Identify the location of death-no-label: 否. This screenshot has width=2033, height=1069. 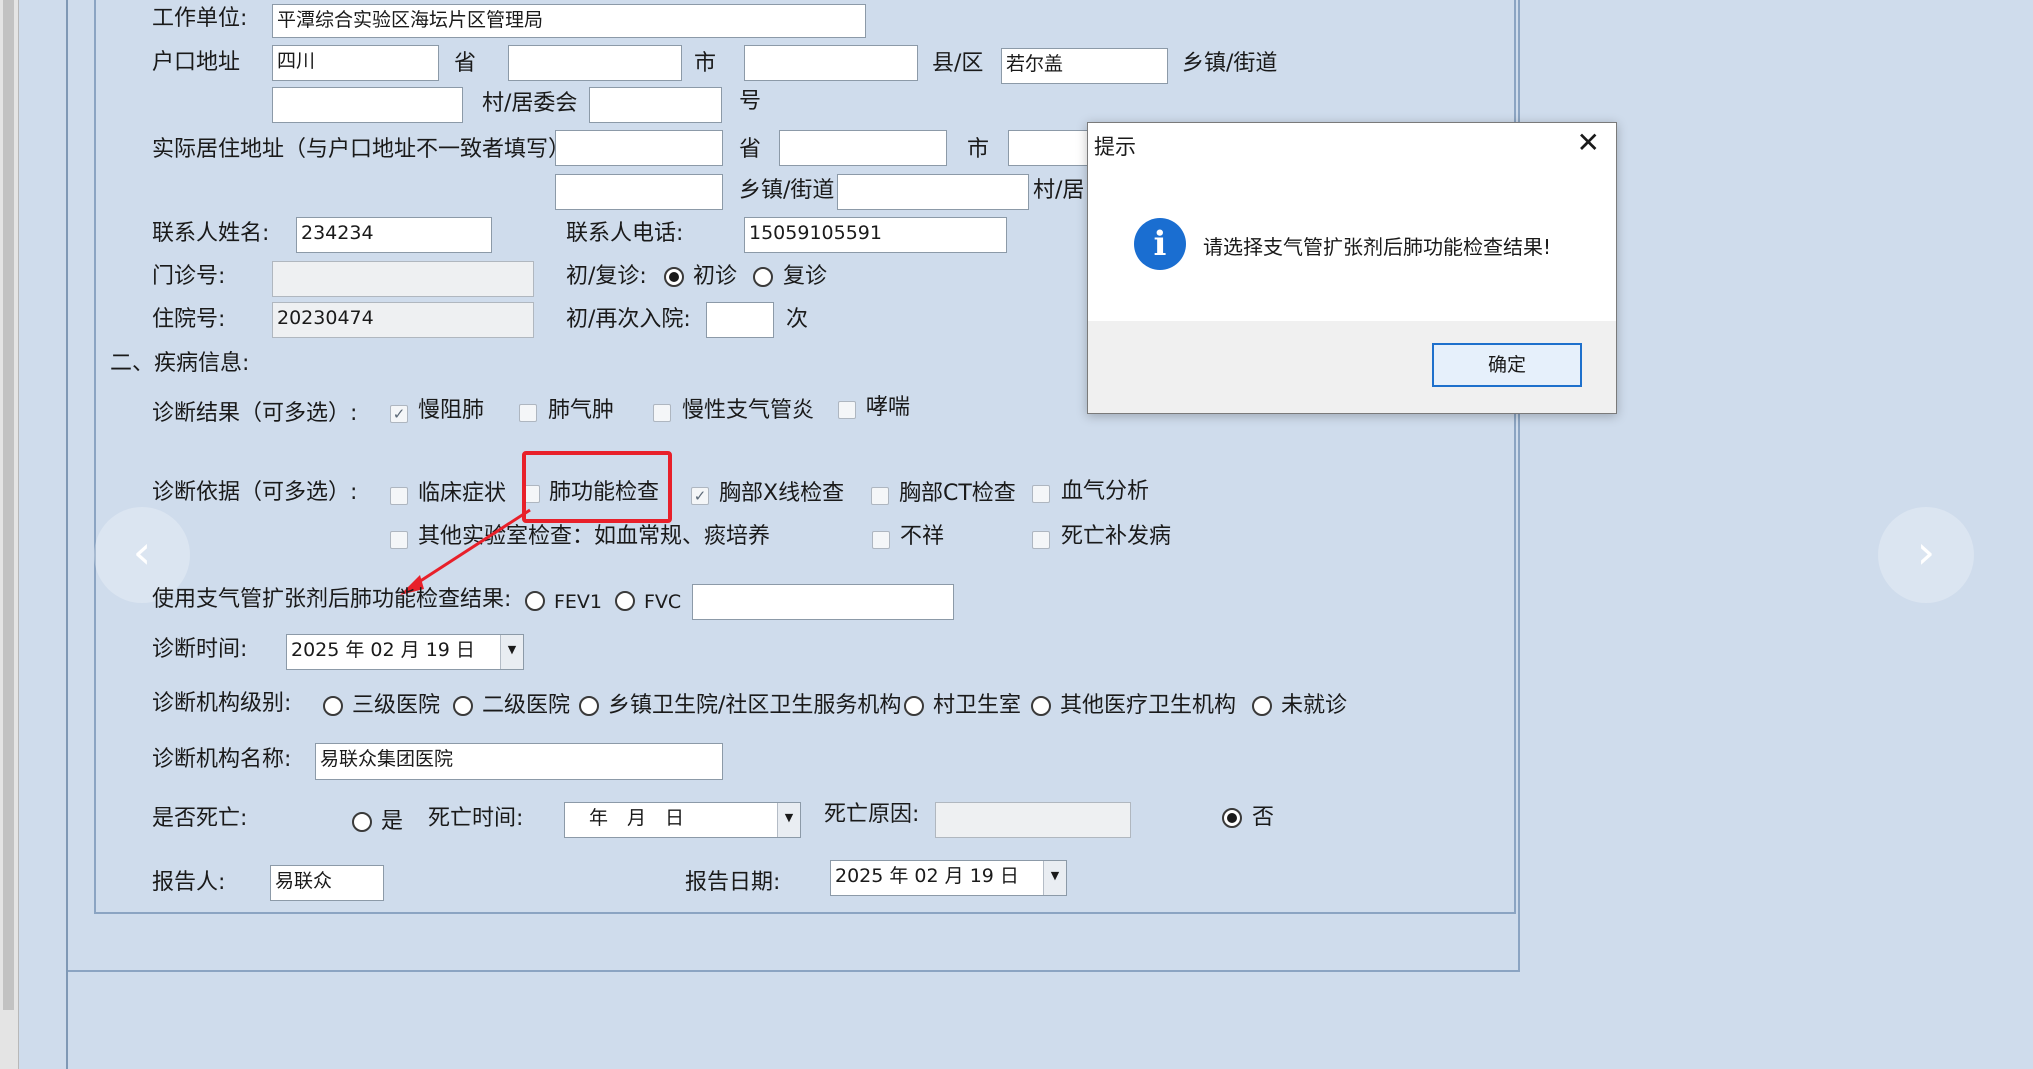
(1263, 817).